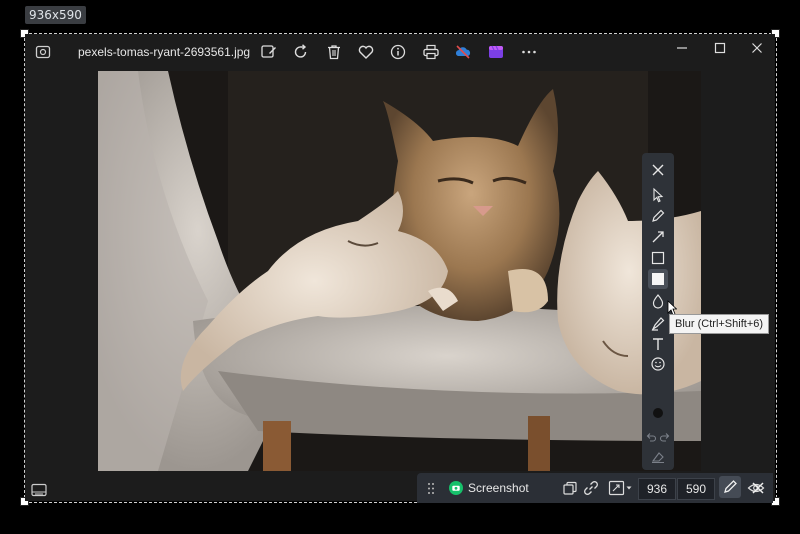  What do you see at coordinates (682, 48) in the screenshot?
I see `minimize-icon` at bounding box center [682, 48].